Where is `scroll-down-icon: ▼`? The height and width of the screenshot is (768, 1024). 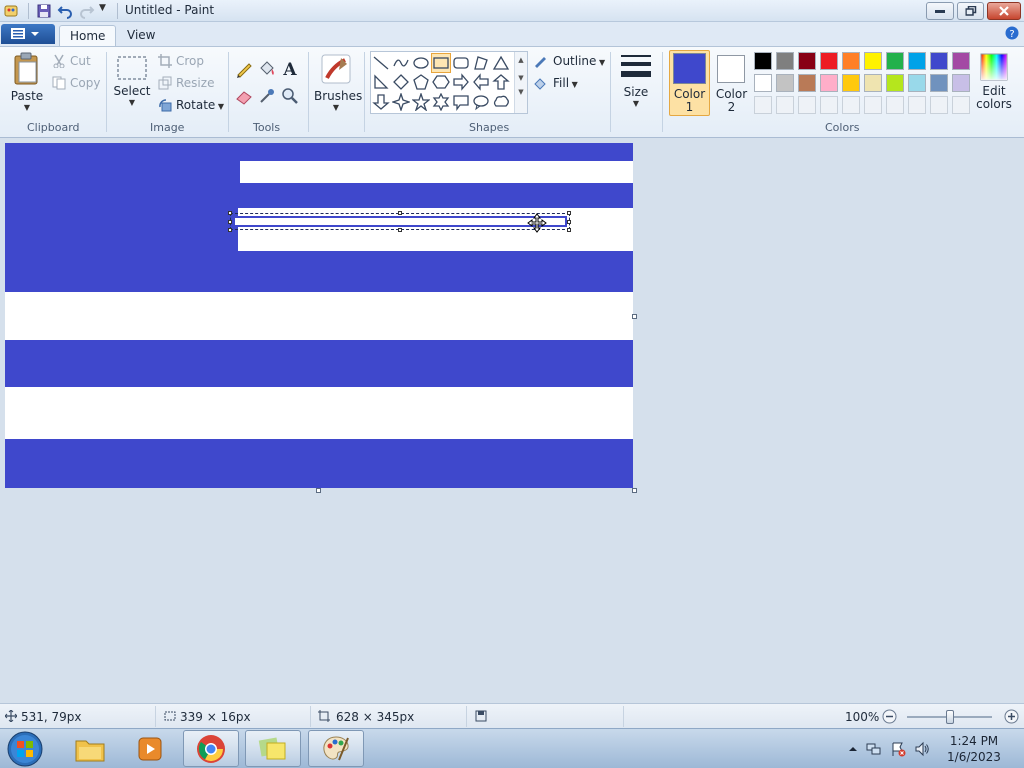 scroll-down-icon: ▼ is located at coordinates (521, 78).